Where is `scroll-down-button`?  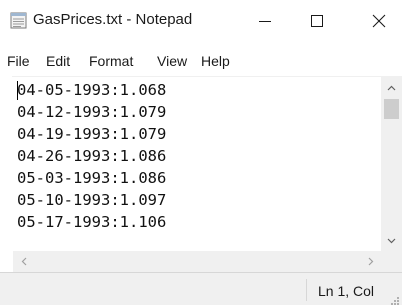
scroll-down-button is located at coordinates (391, 240).